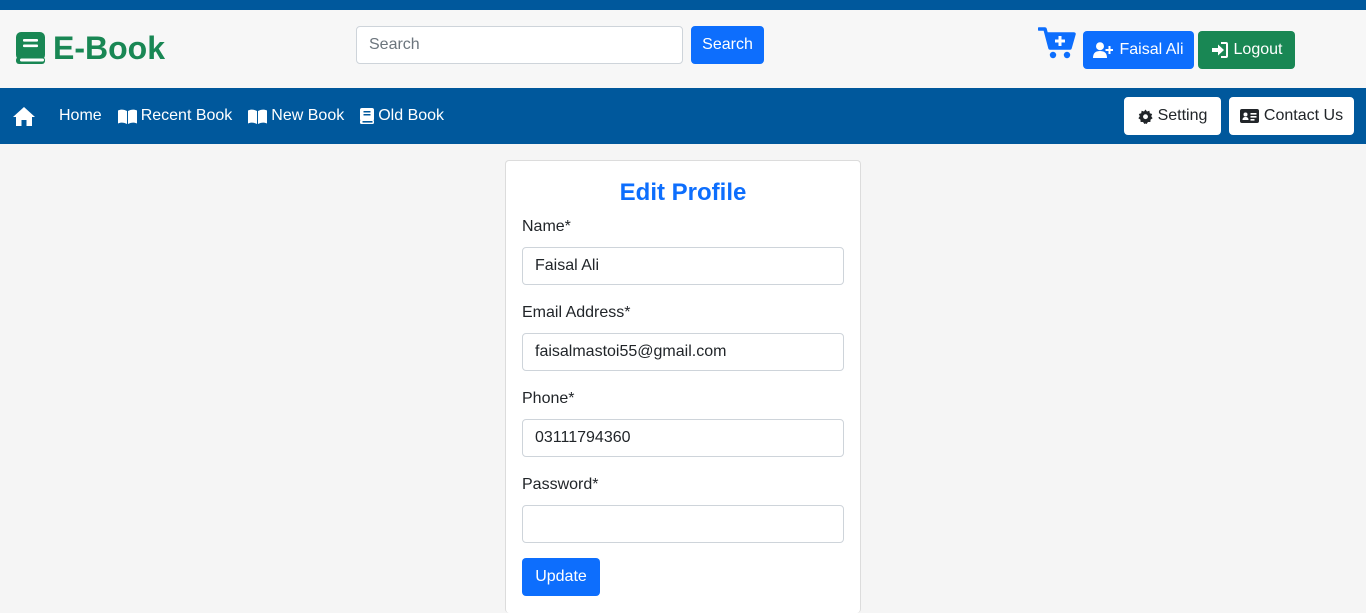 This screenshot has height=613, width=1366. I want to click on nav-link-label: Home, so click(80, 115).